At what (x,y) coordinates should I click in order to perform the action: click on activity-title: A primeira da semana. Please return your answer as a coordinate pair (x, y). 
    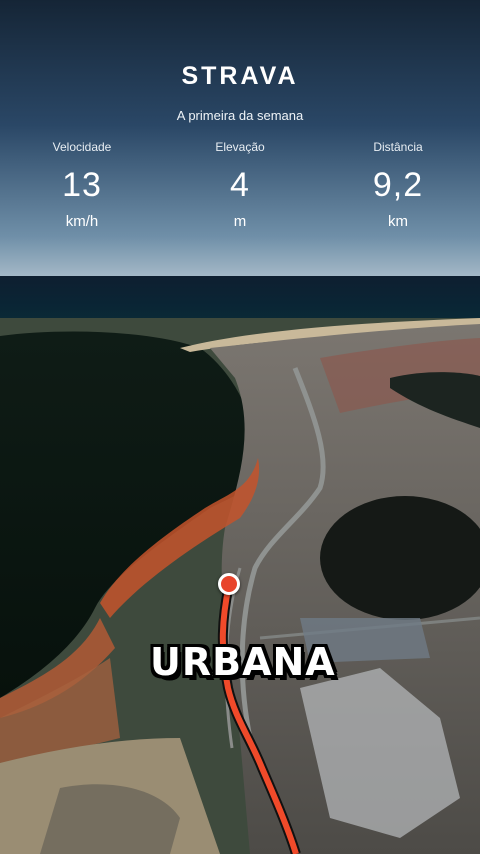
    Looking at the image, I should click on (240, 115).